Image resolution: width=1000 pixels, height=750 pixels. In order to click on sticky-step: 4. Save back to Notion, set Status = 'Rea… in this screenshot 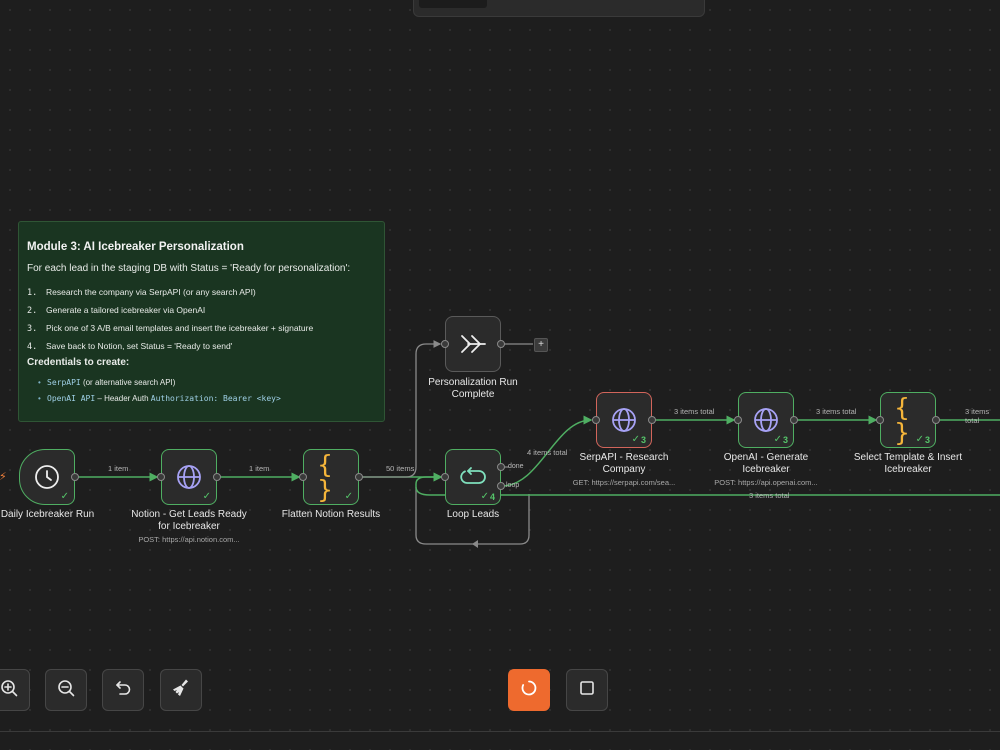, I will do `click(130, 346)`.